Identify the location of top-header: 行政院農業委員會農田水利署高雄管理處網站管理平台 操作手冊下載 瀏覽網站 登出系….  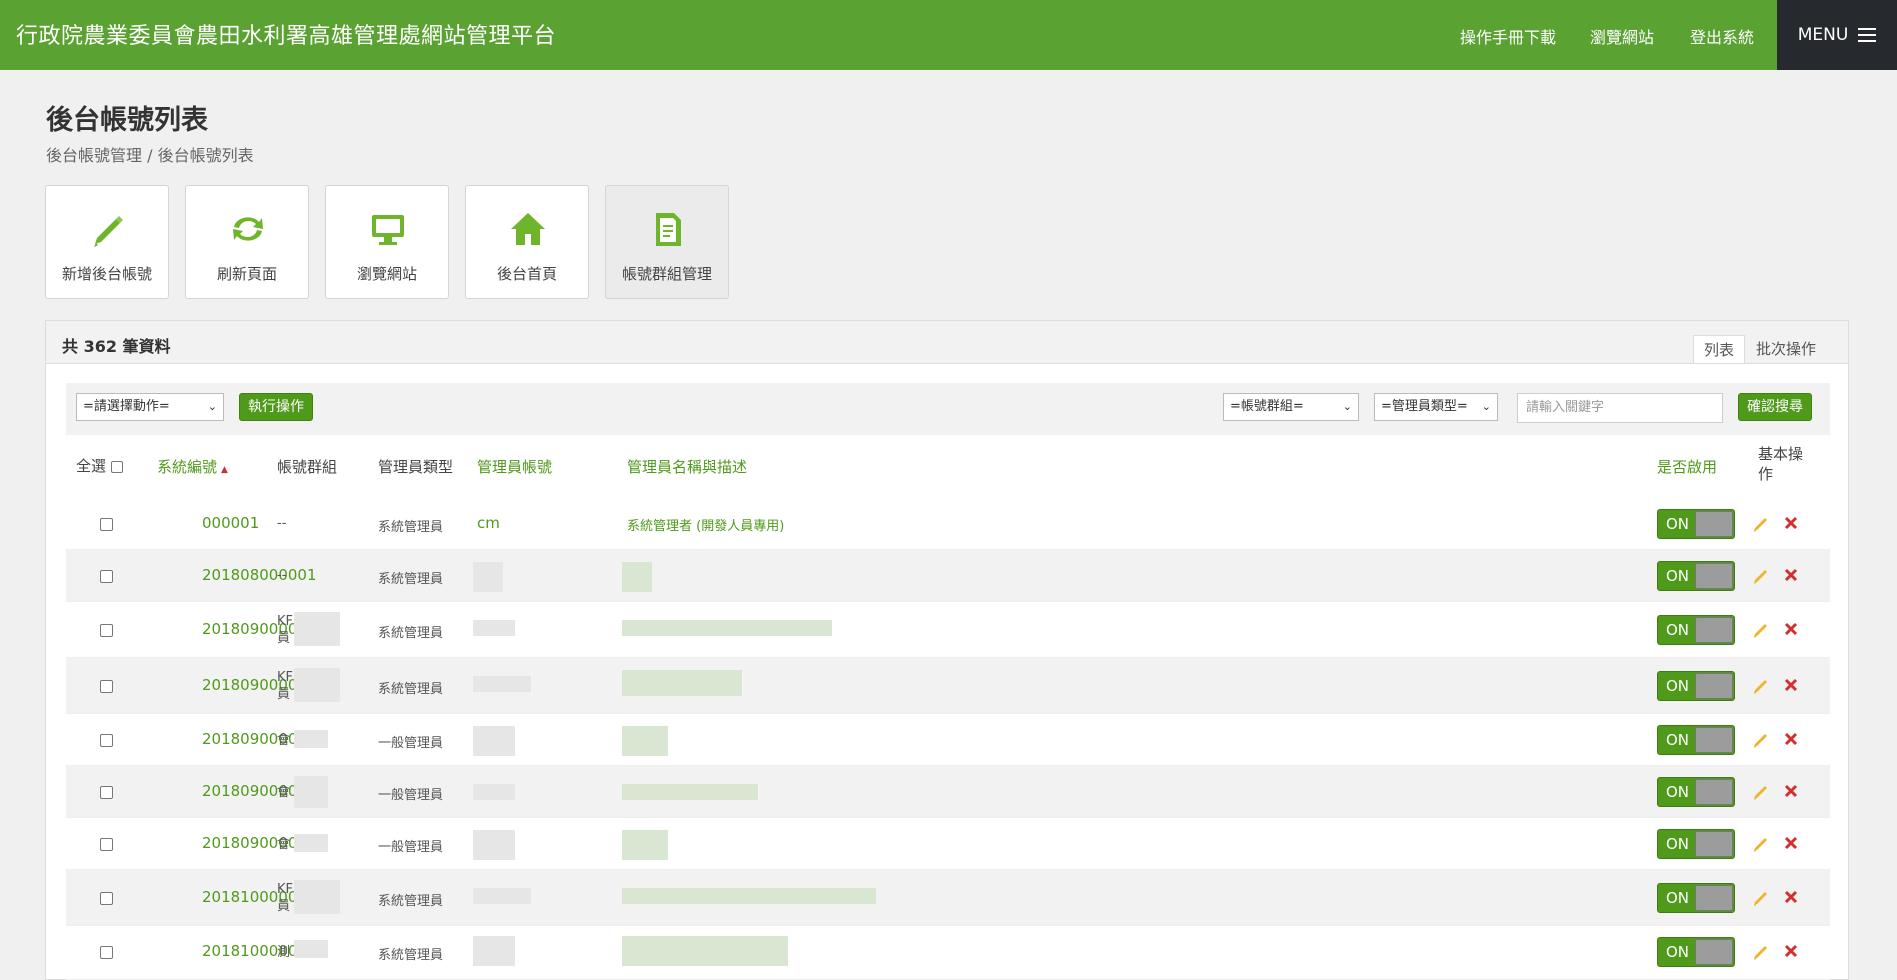
(948, 35).